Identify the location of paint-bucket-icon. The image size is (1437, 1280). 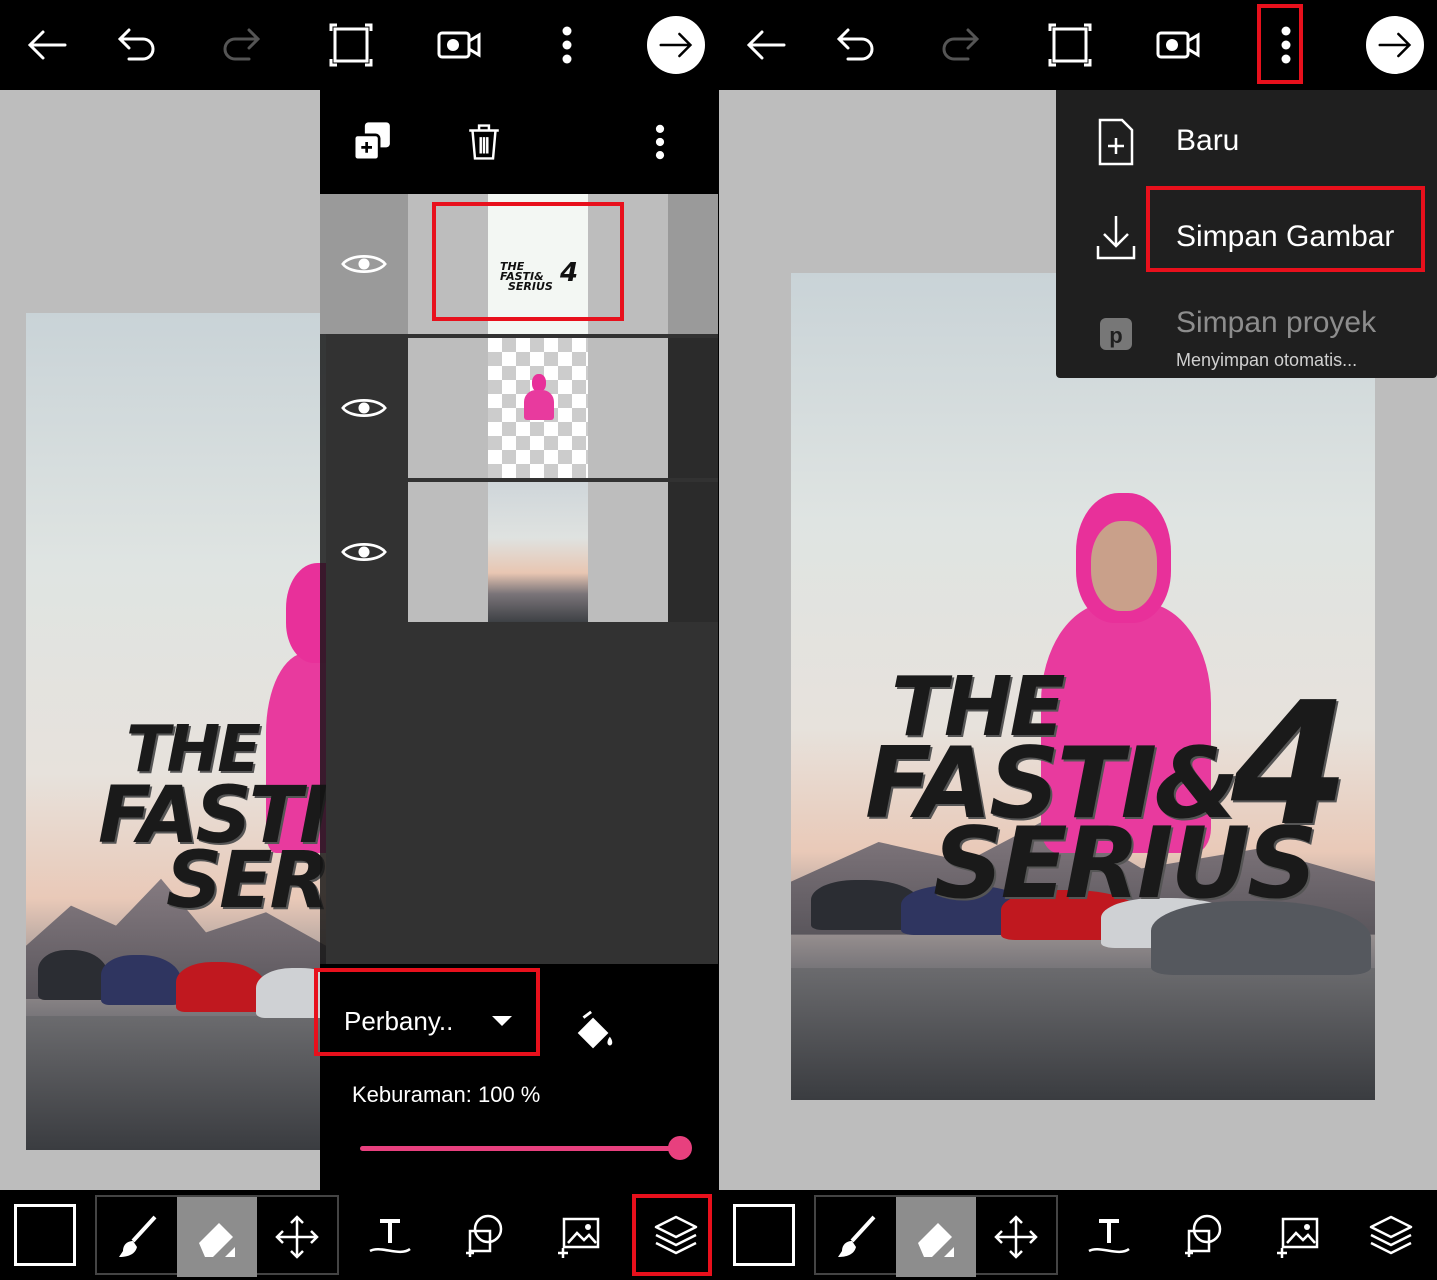
(595, 1029).